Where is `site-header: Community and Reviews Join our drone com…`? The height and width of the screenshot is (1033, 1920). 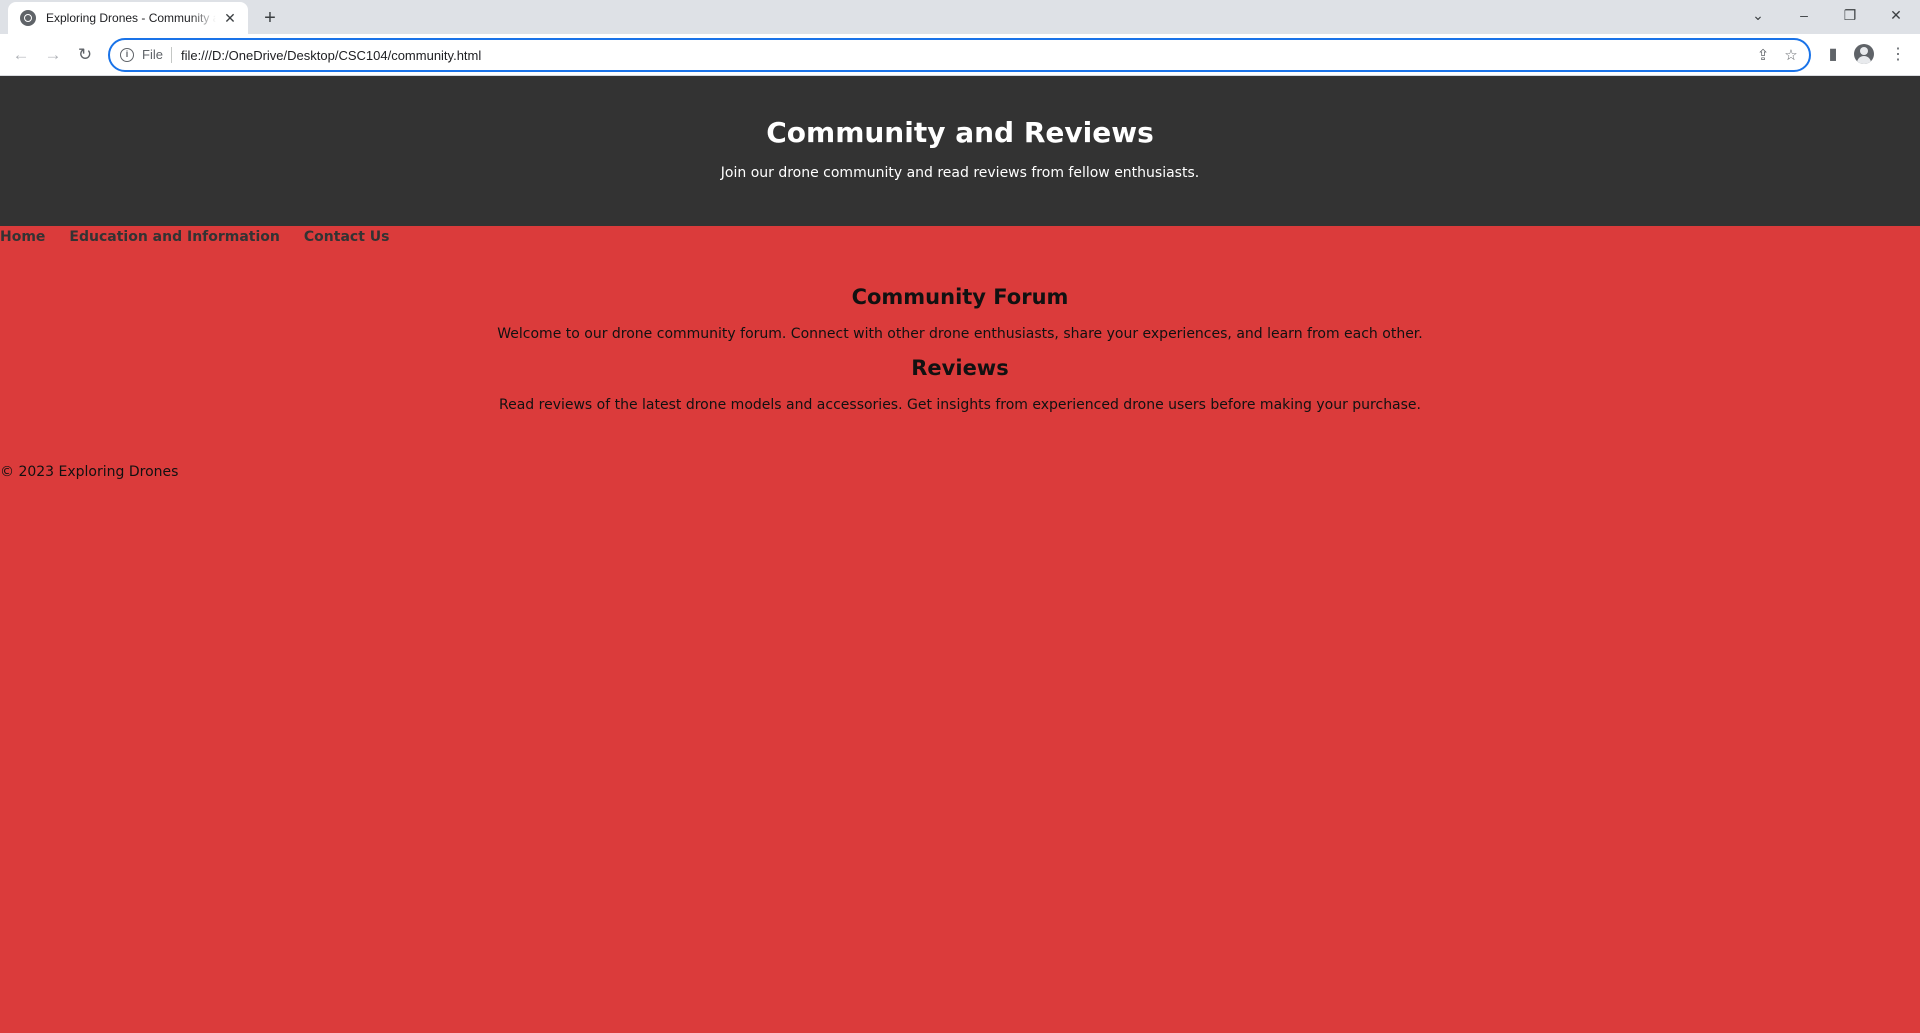
site-header: Community and Reviews Join our drone com… is located at coordinates (960, 151).